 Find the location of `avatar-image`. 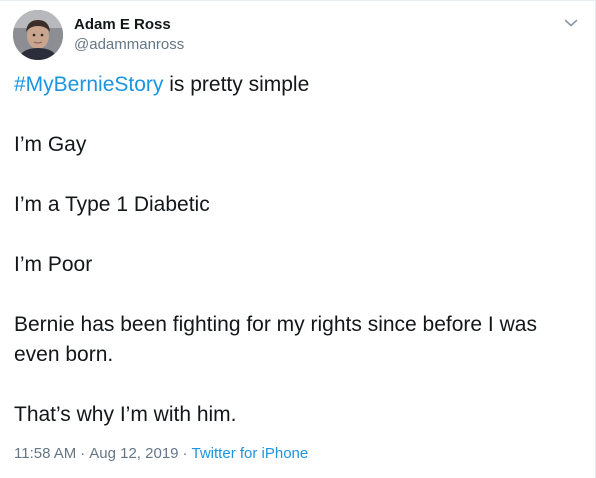

avatar-image is located at coordinates (38, 35).